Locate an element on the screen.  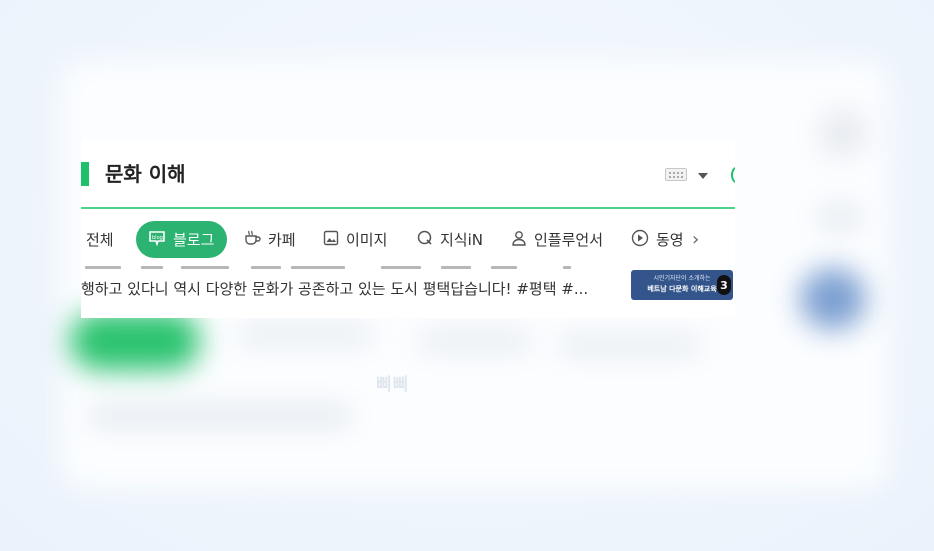
tab-label: 인플루언서 is located at coordinates (569, 240).